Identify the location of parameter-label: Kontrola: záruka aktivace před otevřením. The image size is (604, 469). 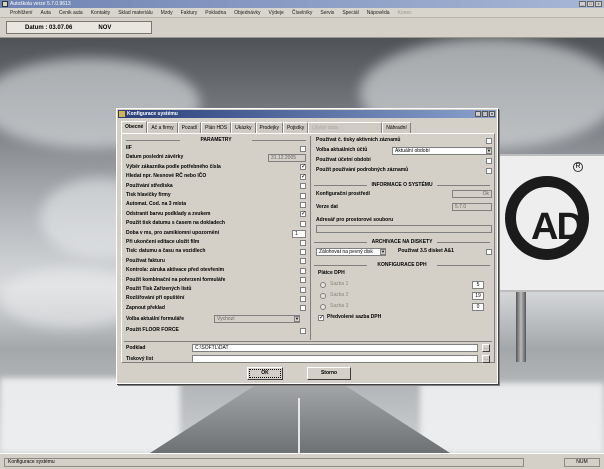
(175, 270).